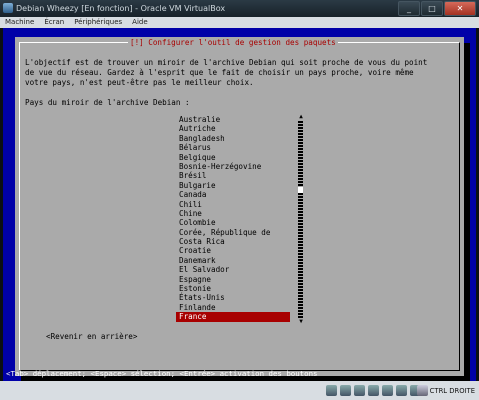  I want to click on country-item: Corée, République de, so click(233, 232).